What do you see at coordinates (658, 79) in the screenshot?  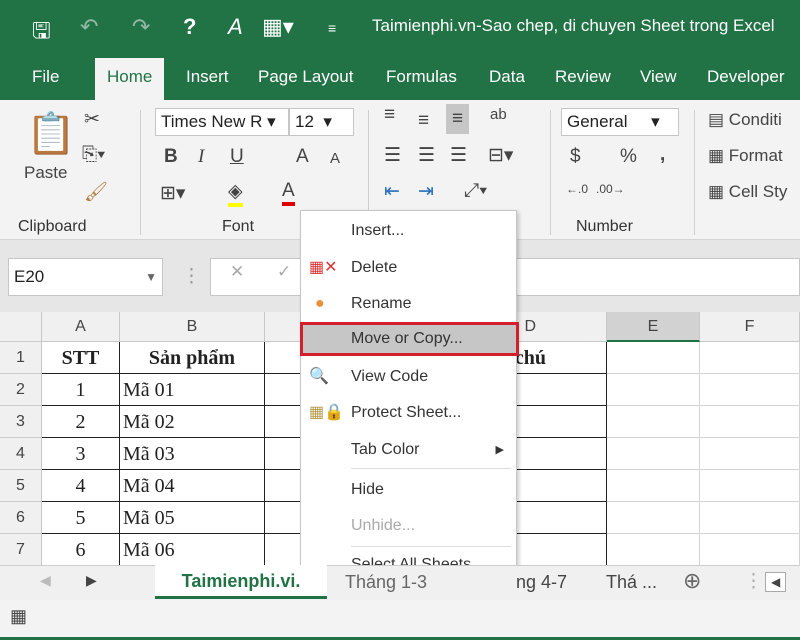 I see `tab-view: View` at bounding box center [658, 79].